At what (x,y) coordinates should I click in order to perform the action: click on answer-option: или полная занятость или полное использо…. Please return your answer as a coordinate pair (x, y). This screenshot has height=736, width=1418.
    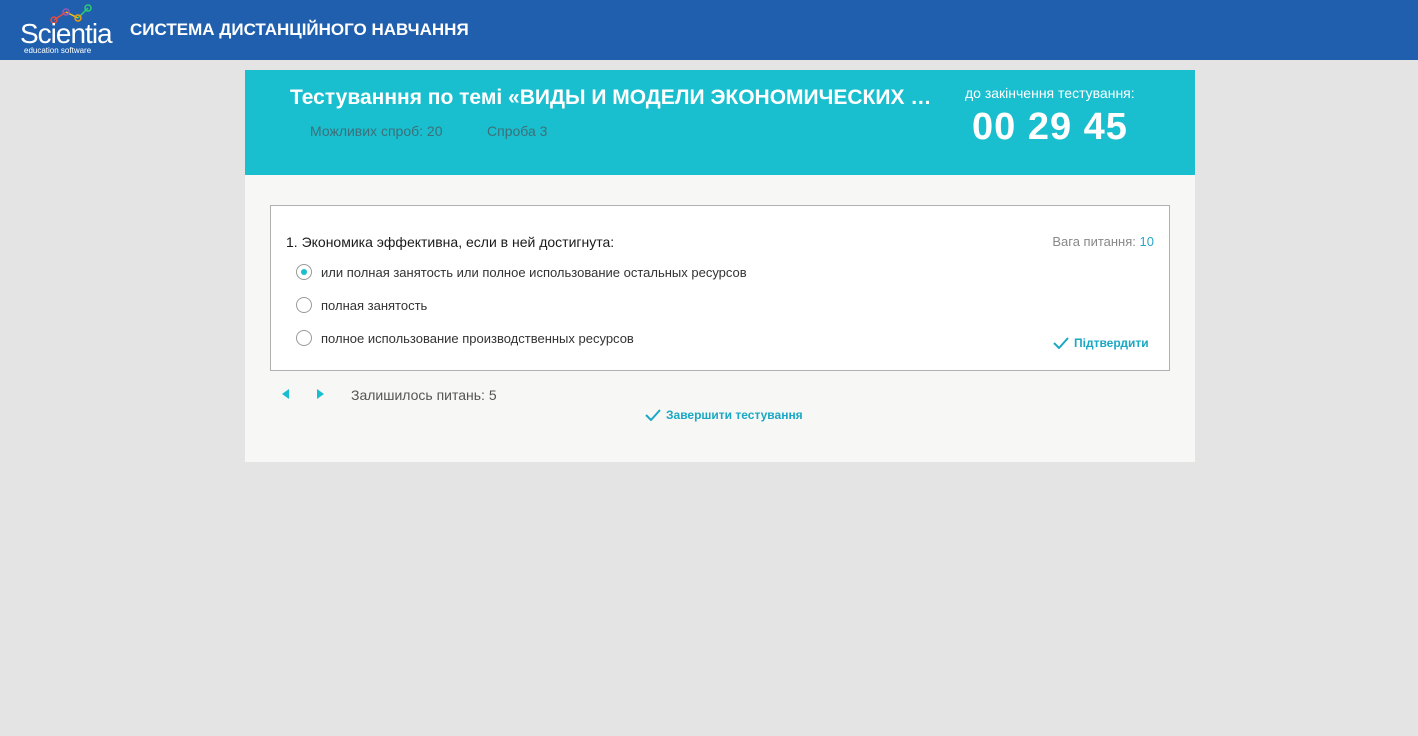
    Looking at the image, I should click on (521, 272).